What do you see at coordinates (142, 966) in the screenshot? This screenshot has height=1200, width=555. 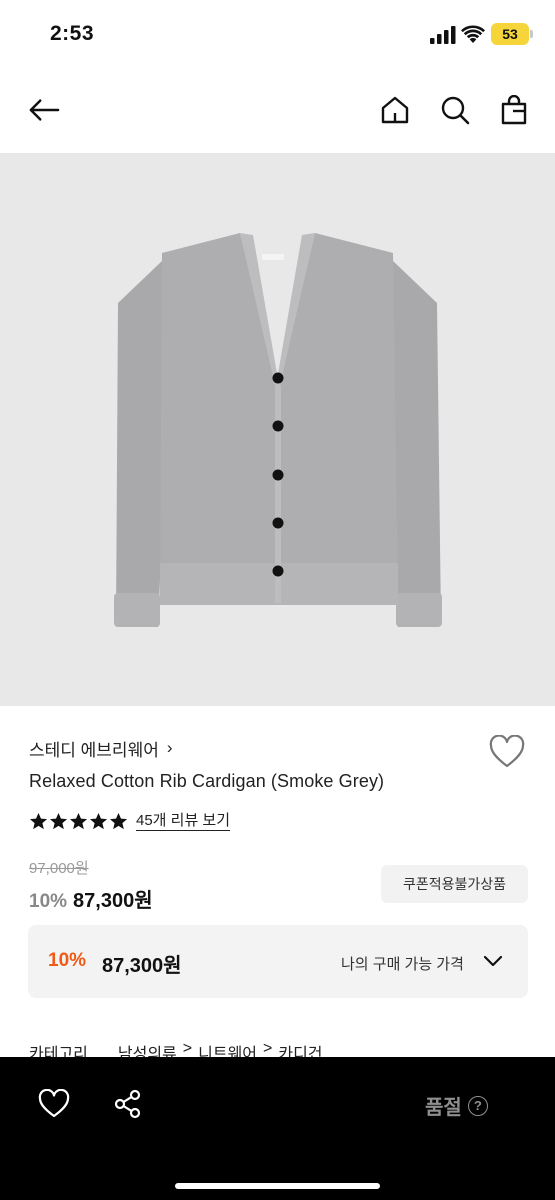 I see `my-price: 87,300원` at bounding box center [142, 966].